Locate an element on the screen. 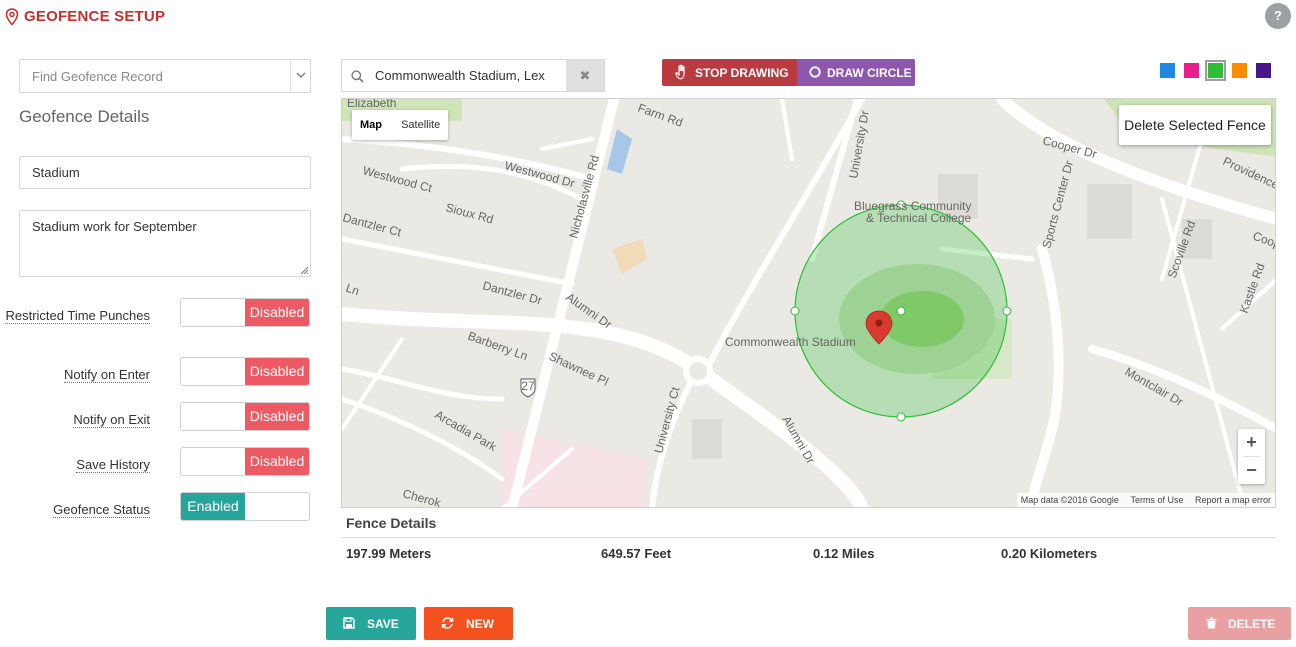 The height and width of the screenshot is (647, 1296). save-button: SAVE is located at coordinates (371, 623).